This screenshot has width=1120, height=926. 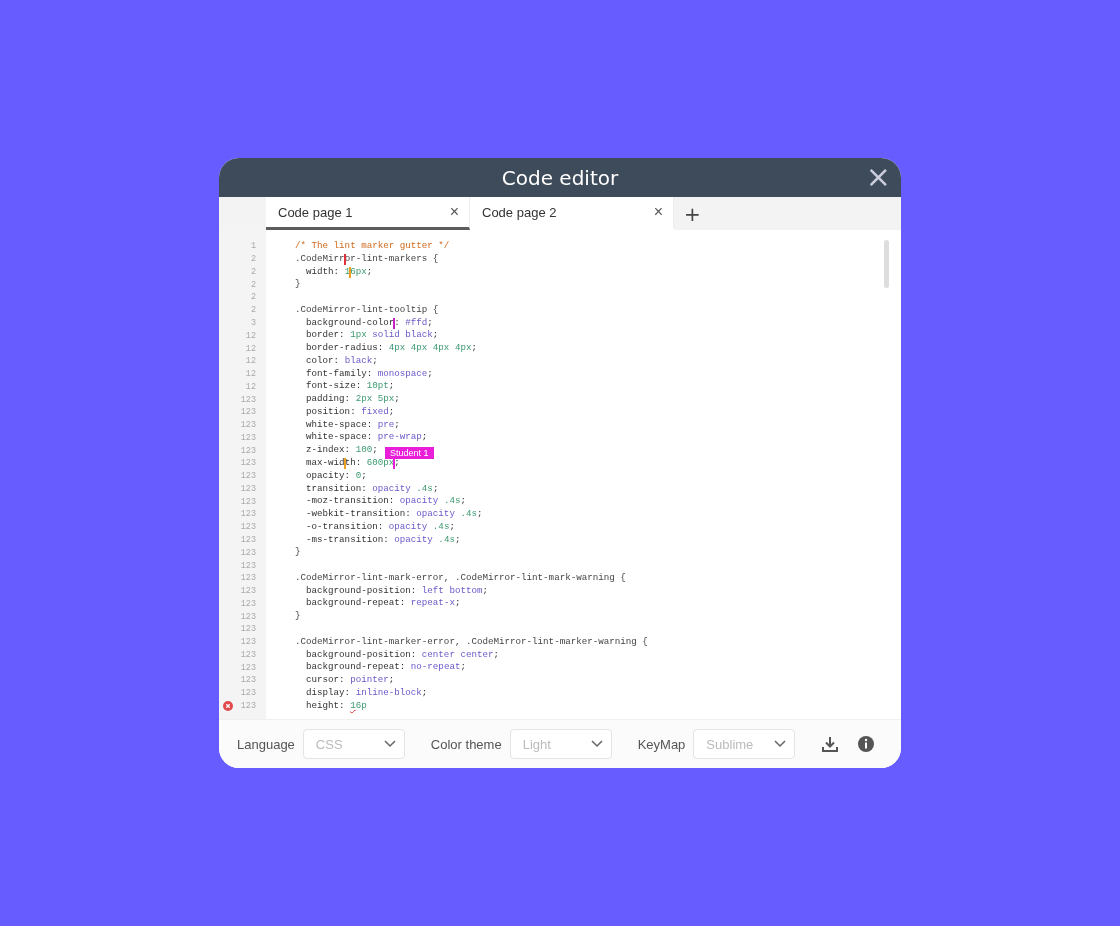 What do you see at coordinates (350, 680) in the screenshot?
I see `code-line: cursor: pointer;` at bounding box center [350, 680].